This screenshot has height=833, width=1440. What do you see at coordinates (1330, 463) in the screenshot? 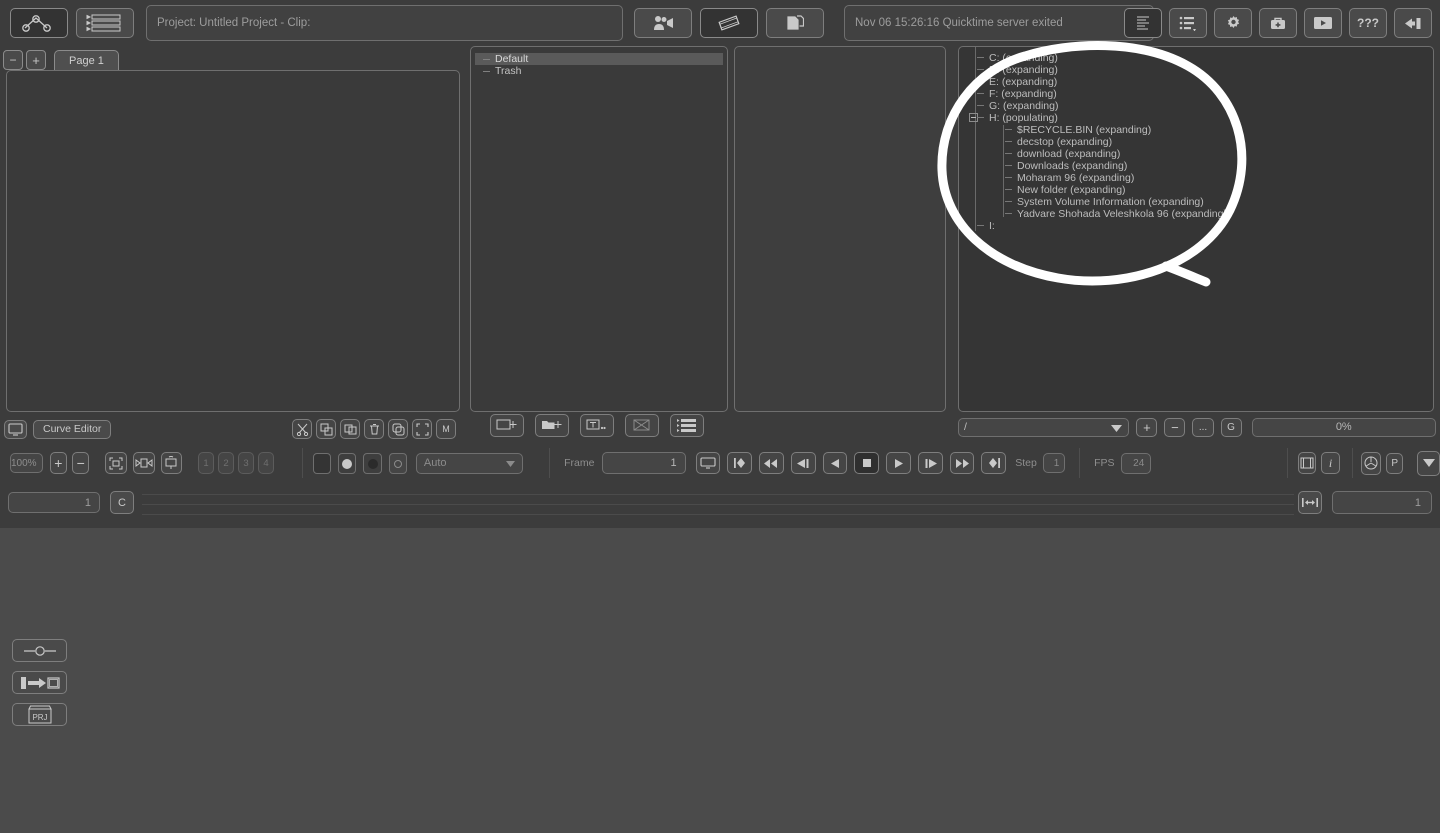
I see `info-button: i` at bounding box center [1330, 463].